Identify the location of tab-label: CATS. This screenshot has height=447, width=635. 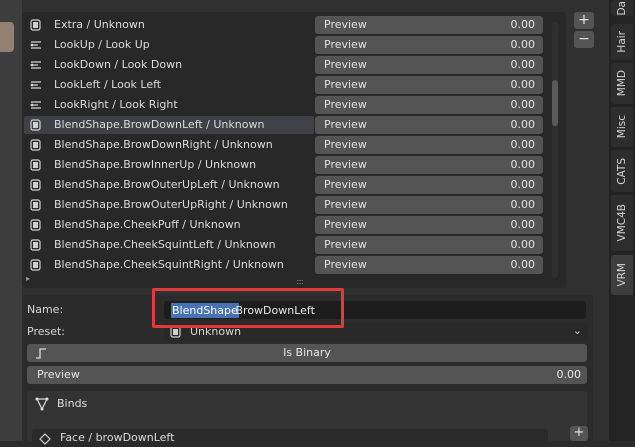
(622, 171).